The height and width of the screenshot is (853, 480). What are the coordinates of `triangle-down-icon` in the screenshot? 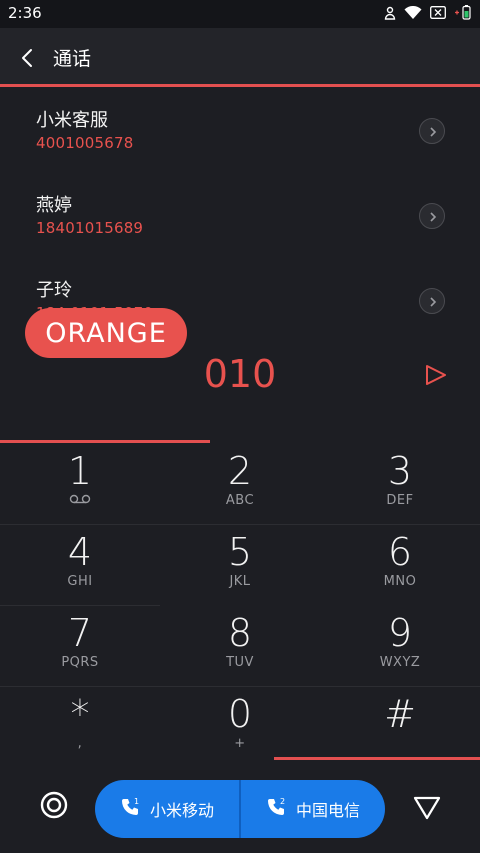 It's located at (427, 808).